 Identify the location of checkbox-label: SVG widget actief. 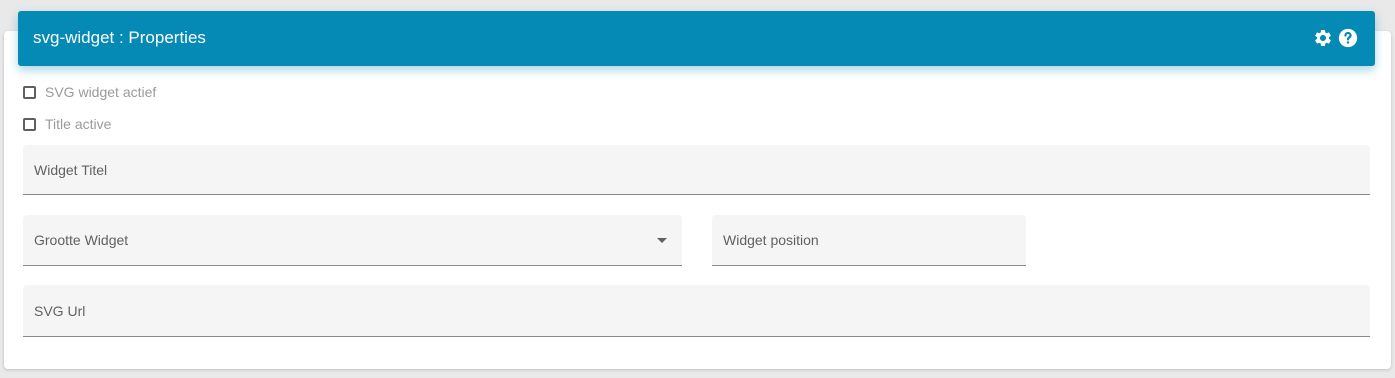
(101, 92).